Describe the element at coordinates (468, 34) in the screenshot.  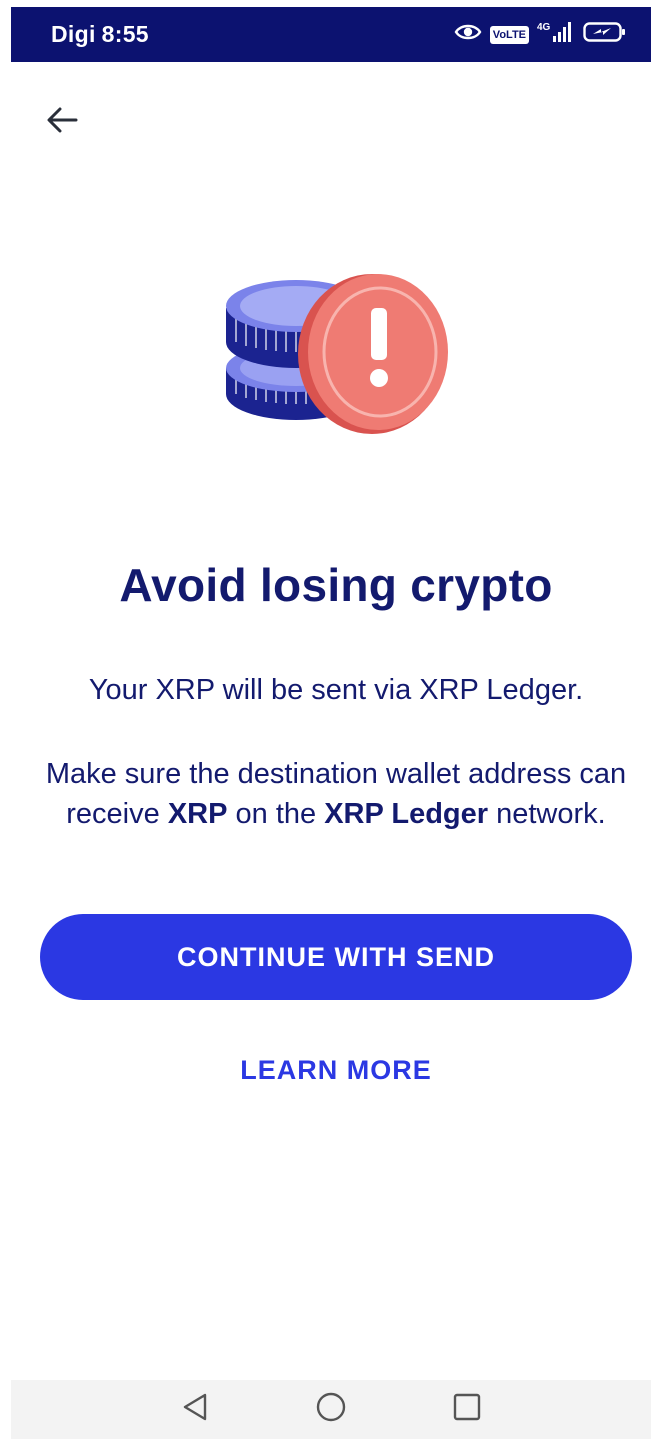
I see `eye-icon` at that location.